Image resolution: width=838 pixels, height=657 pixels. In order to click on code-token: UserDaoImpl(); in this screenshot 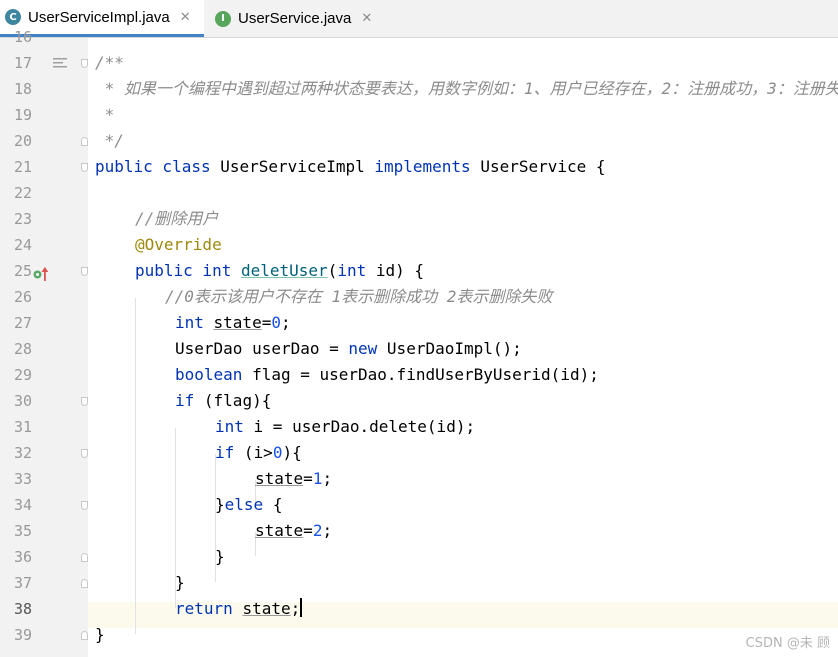, I will do `click(454, 348)`.